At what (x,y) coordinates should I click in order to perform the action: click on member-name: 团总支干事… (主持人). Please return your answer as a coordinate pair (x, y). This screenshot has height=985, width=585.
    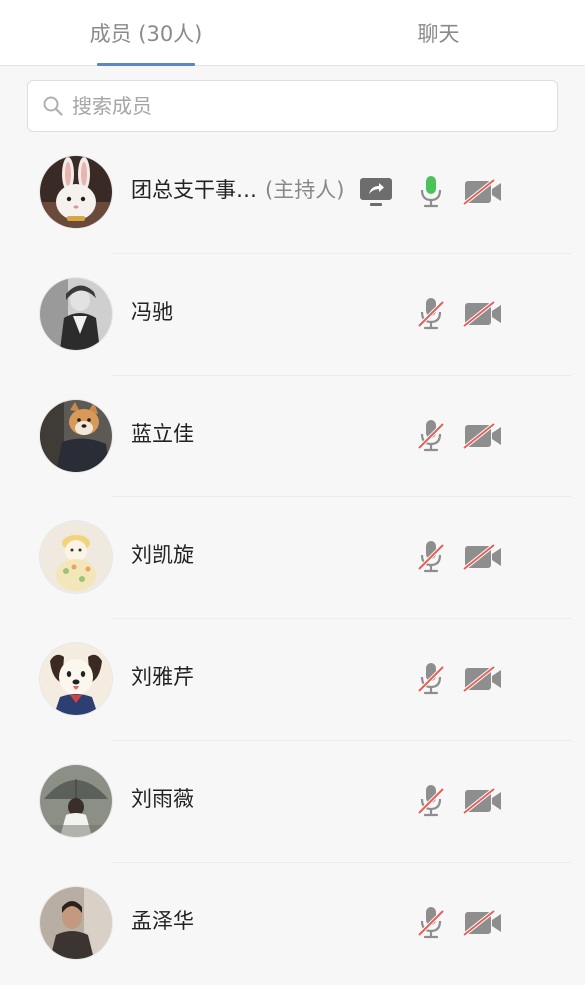
    Looking at the image, I should click on (237, 190).